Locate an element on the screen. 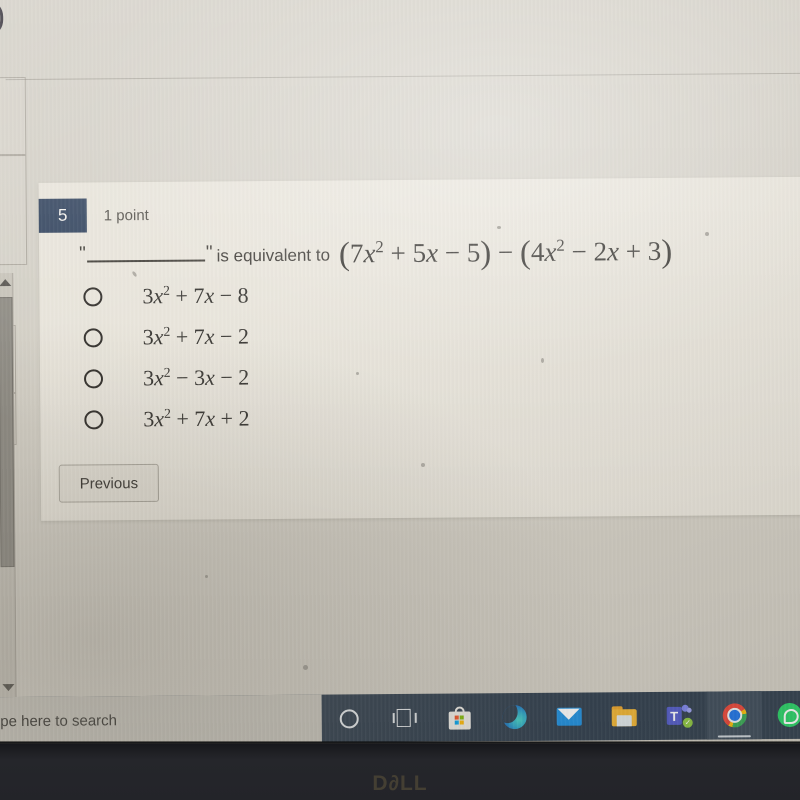 The image size is (800, 800). taskbar-button-microsoft-store is located at coordinates (459, 717).